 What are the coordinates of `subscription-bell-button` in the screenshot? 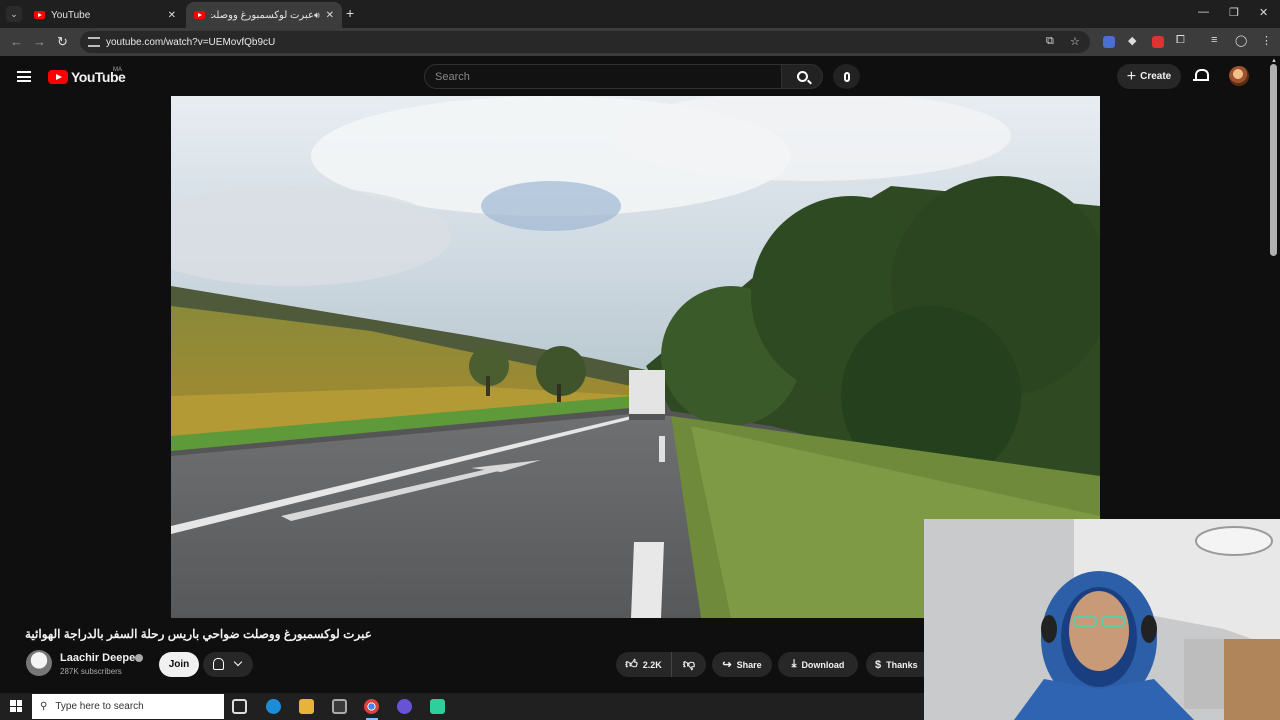 It's located at (228, 664).